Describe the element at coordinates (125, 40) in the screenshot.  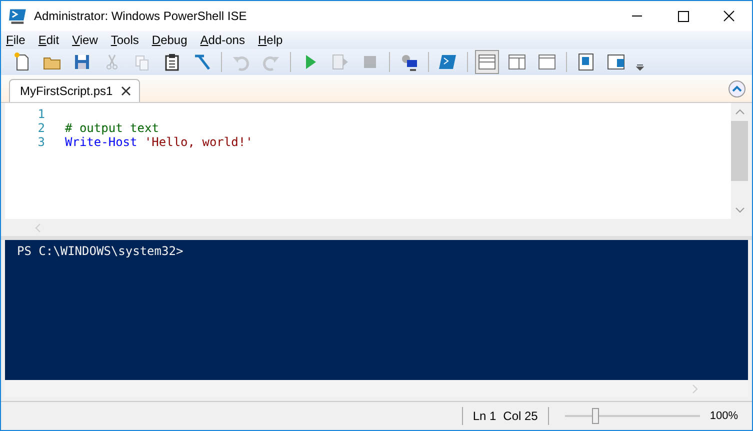
I see `menu-item: Tools` at that location.